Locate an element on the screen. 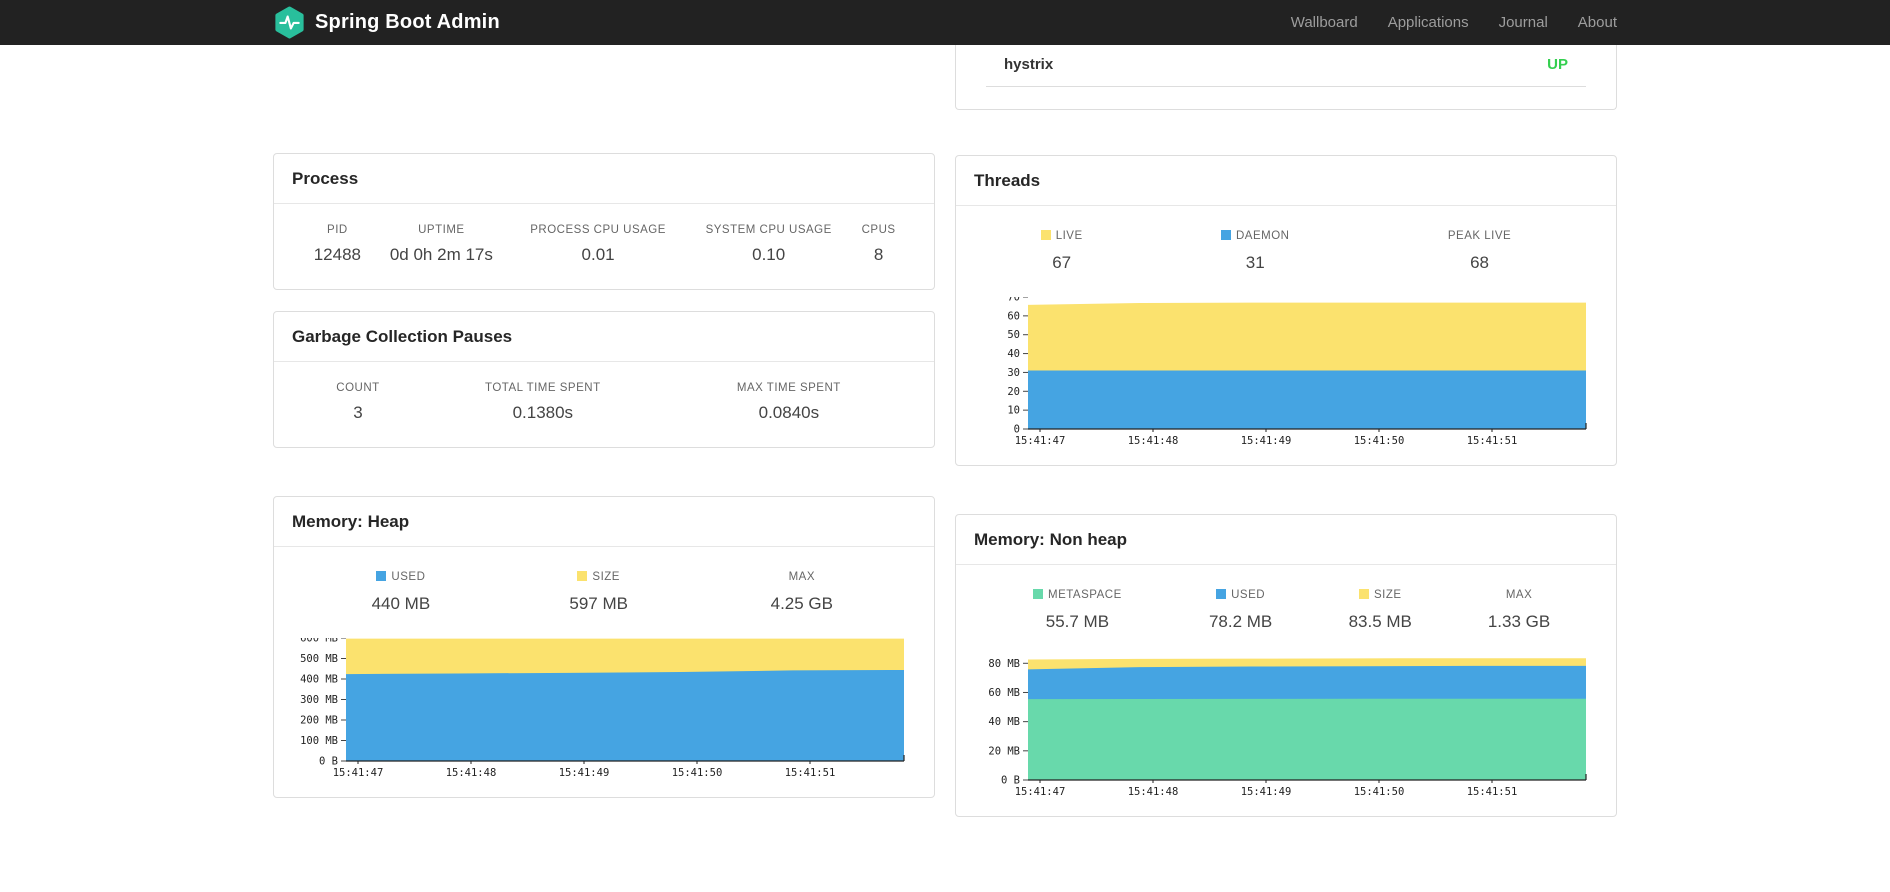  legend-cell-size: SIZE is located at coordinates (599, 570).